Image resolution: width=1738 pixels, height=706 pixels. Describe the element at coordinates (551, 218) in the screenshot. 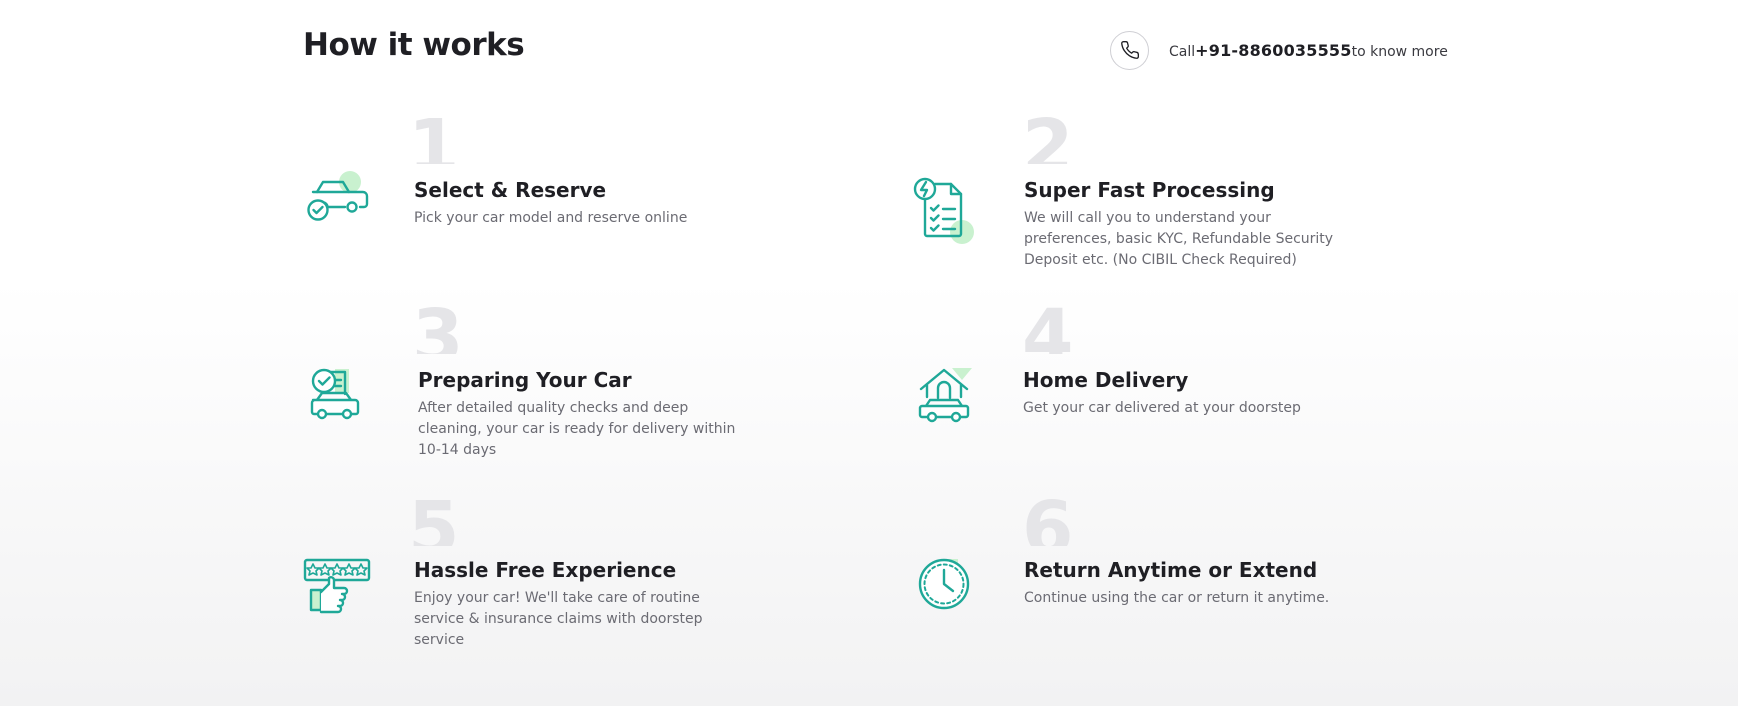

I see `step-description: Pick your car model and reserve online` at that location.